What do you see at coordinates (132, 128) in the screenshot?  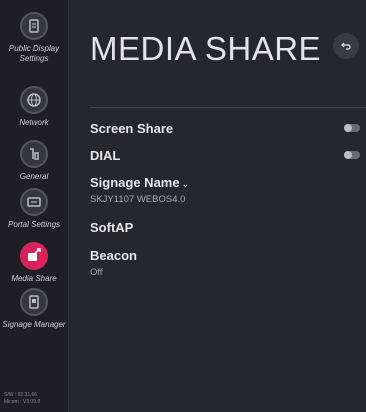 I see `screen-share-label: Screen Share` at bounding box center [132, 128].